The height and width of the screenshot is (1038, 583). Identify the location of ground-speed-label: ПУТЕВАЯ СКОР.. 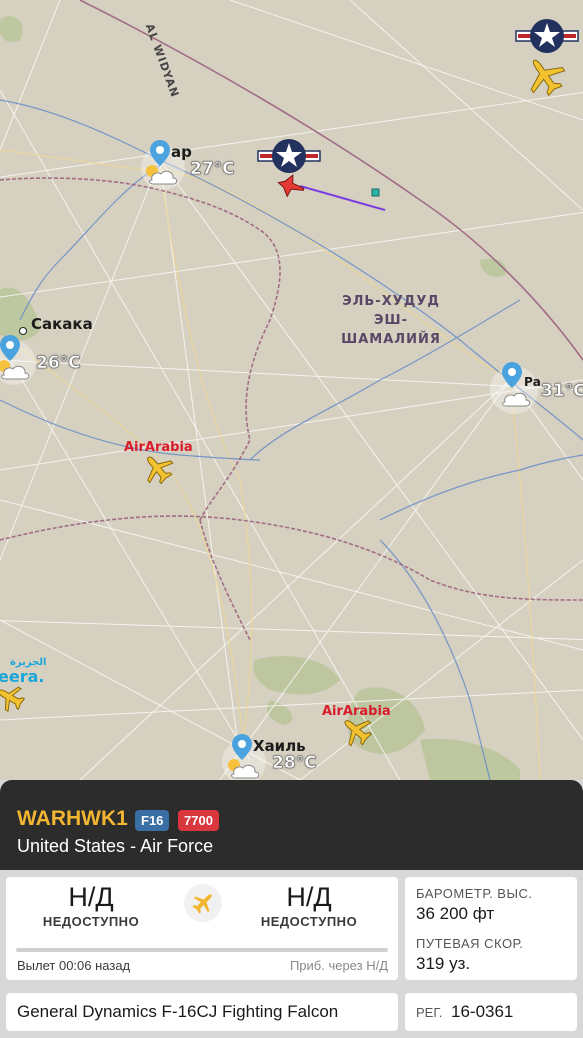
(470, 943).